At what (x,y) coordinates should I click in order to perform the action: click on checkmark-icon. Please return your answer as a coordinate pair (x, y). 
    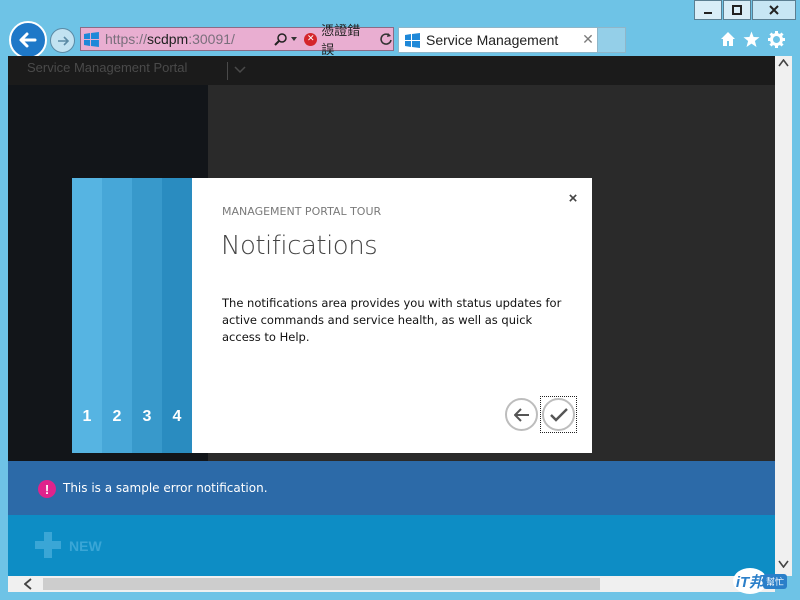
    Looking at the image, I should click on (558, 414).